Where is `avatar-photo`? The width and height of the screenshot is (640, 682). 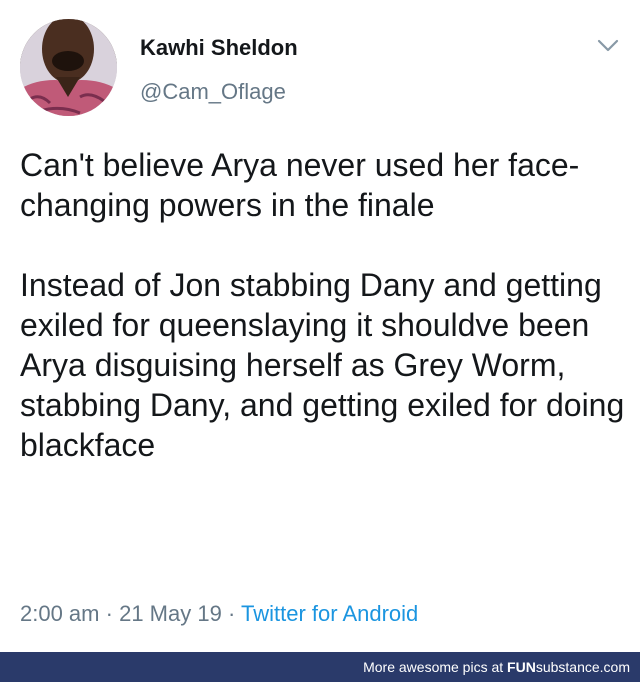
avatar-photo is located at coordinates (68, 67).